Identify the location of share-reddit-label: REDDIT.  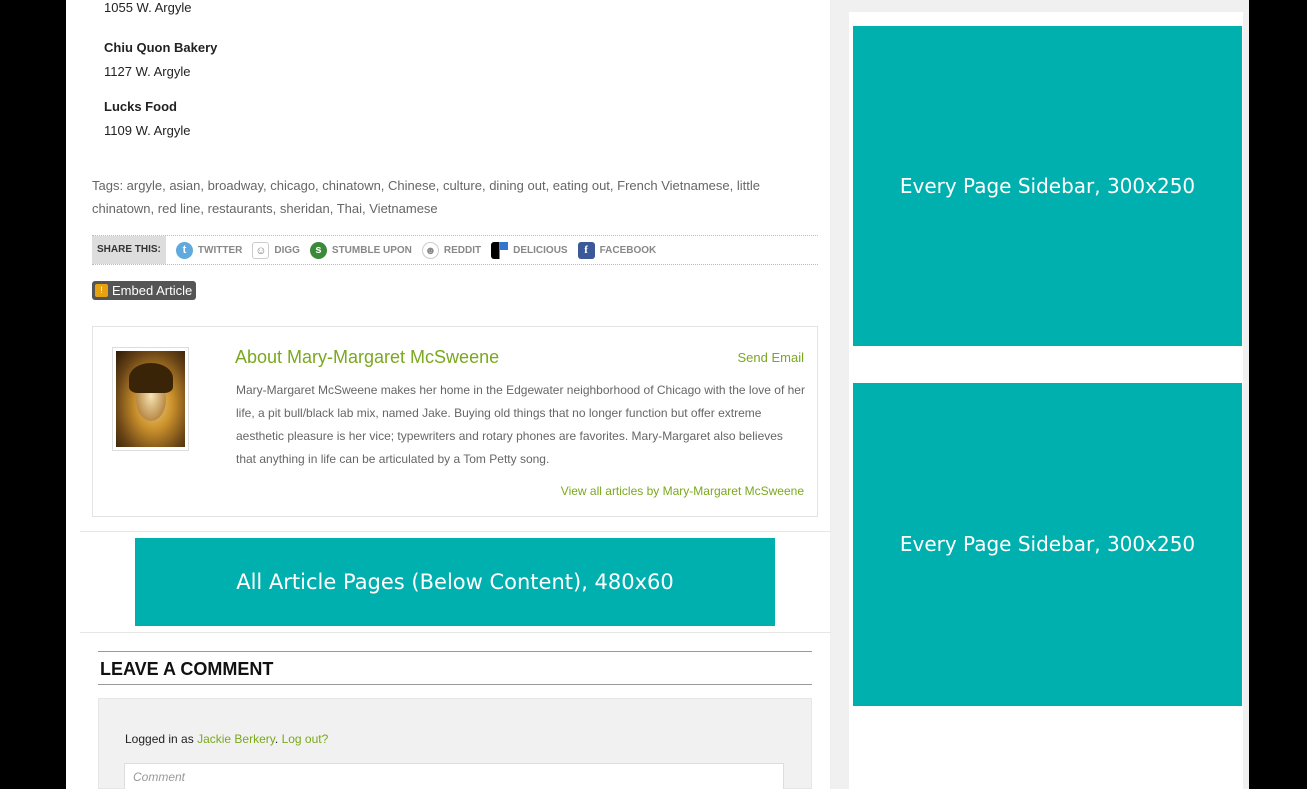
(462, 250).